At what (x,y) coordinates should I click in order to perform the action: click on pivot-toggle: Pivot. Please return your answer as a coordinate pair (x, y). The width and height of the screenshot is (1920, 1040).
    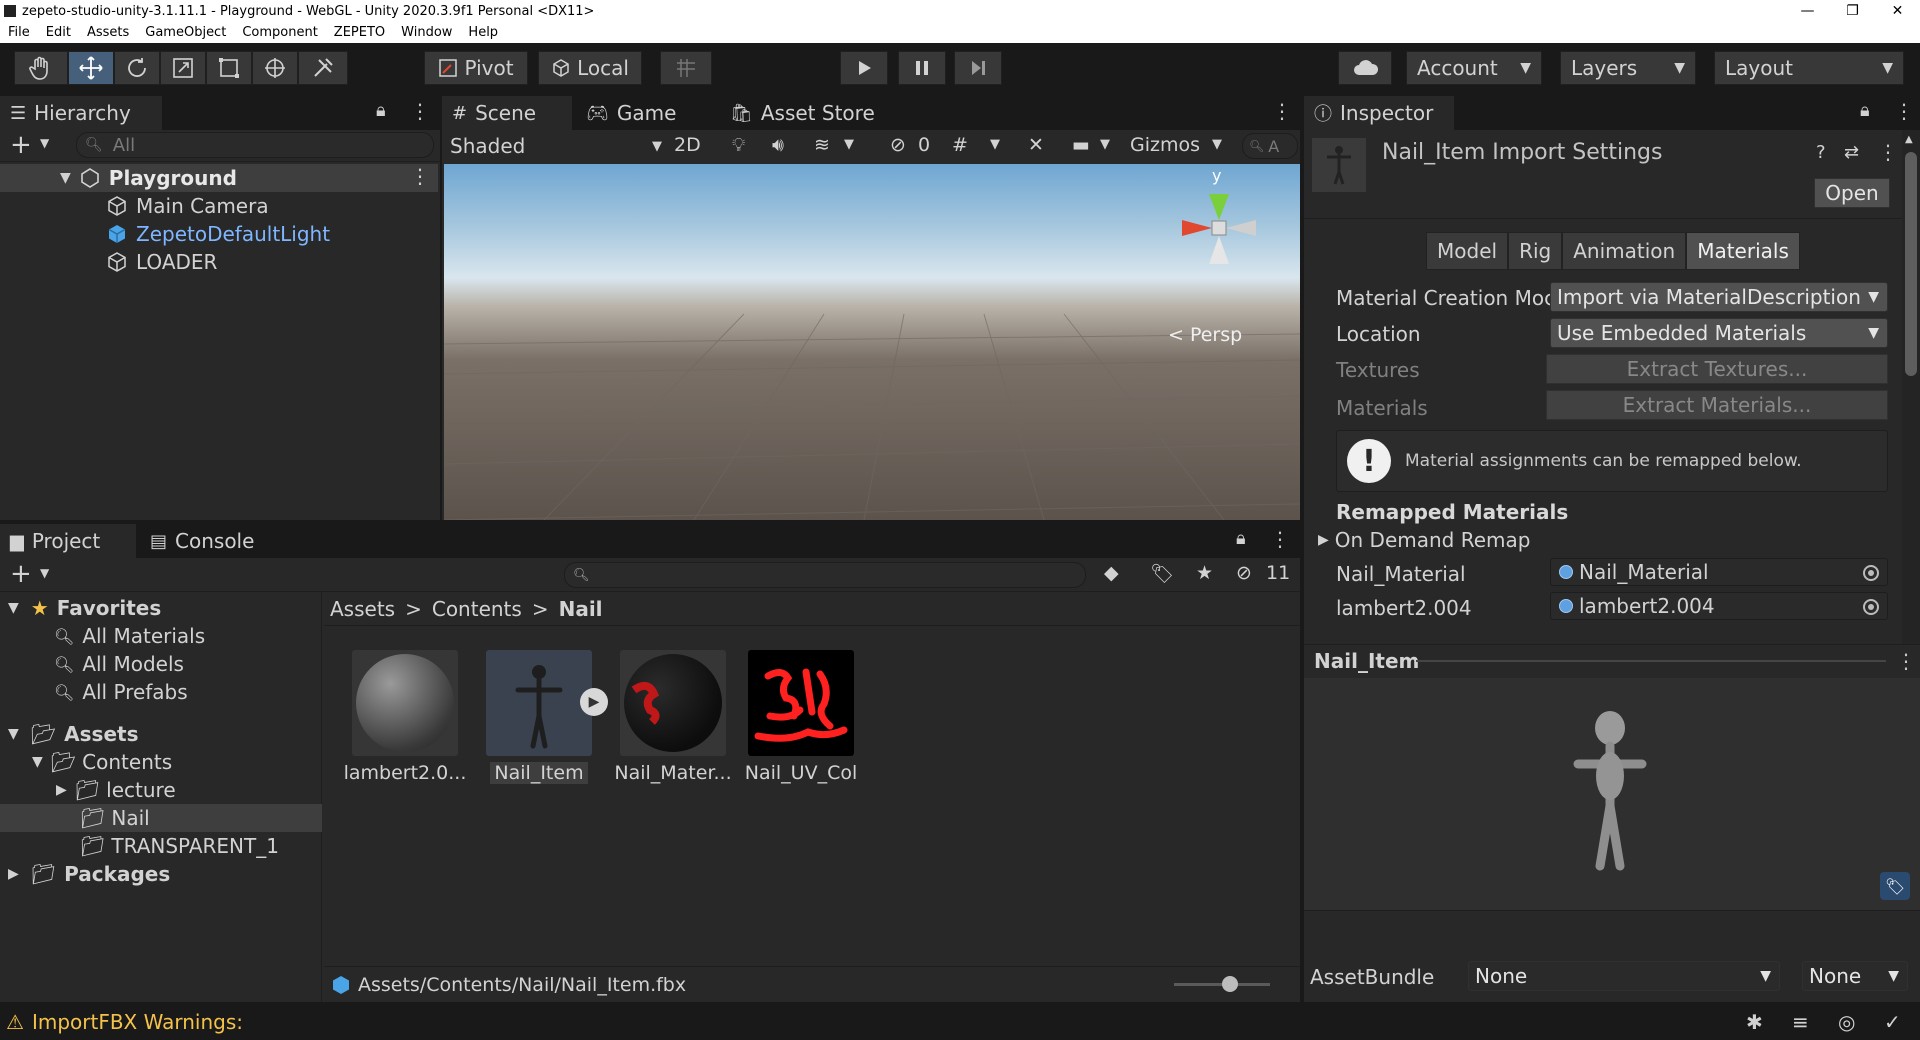
    Looking at the image, I should click on (476, 68).